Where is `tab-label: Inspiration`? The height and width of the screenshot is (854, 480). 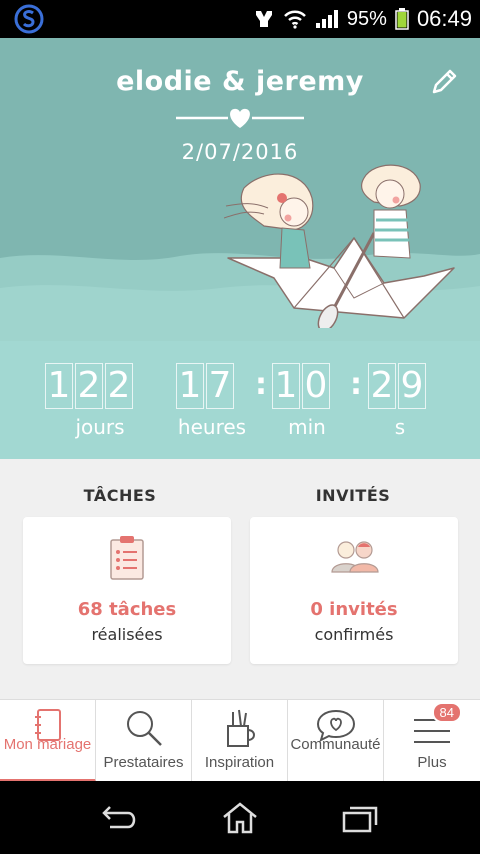
tab-label: Inspiration is located at coordinates (239, 762).